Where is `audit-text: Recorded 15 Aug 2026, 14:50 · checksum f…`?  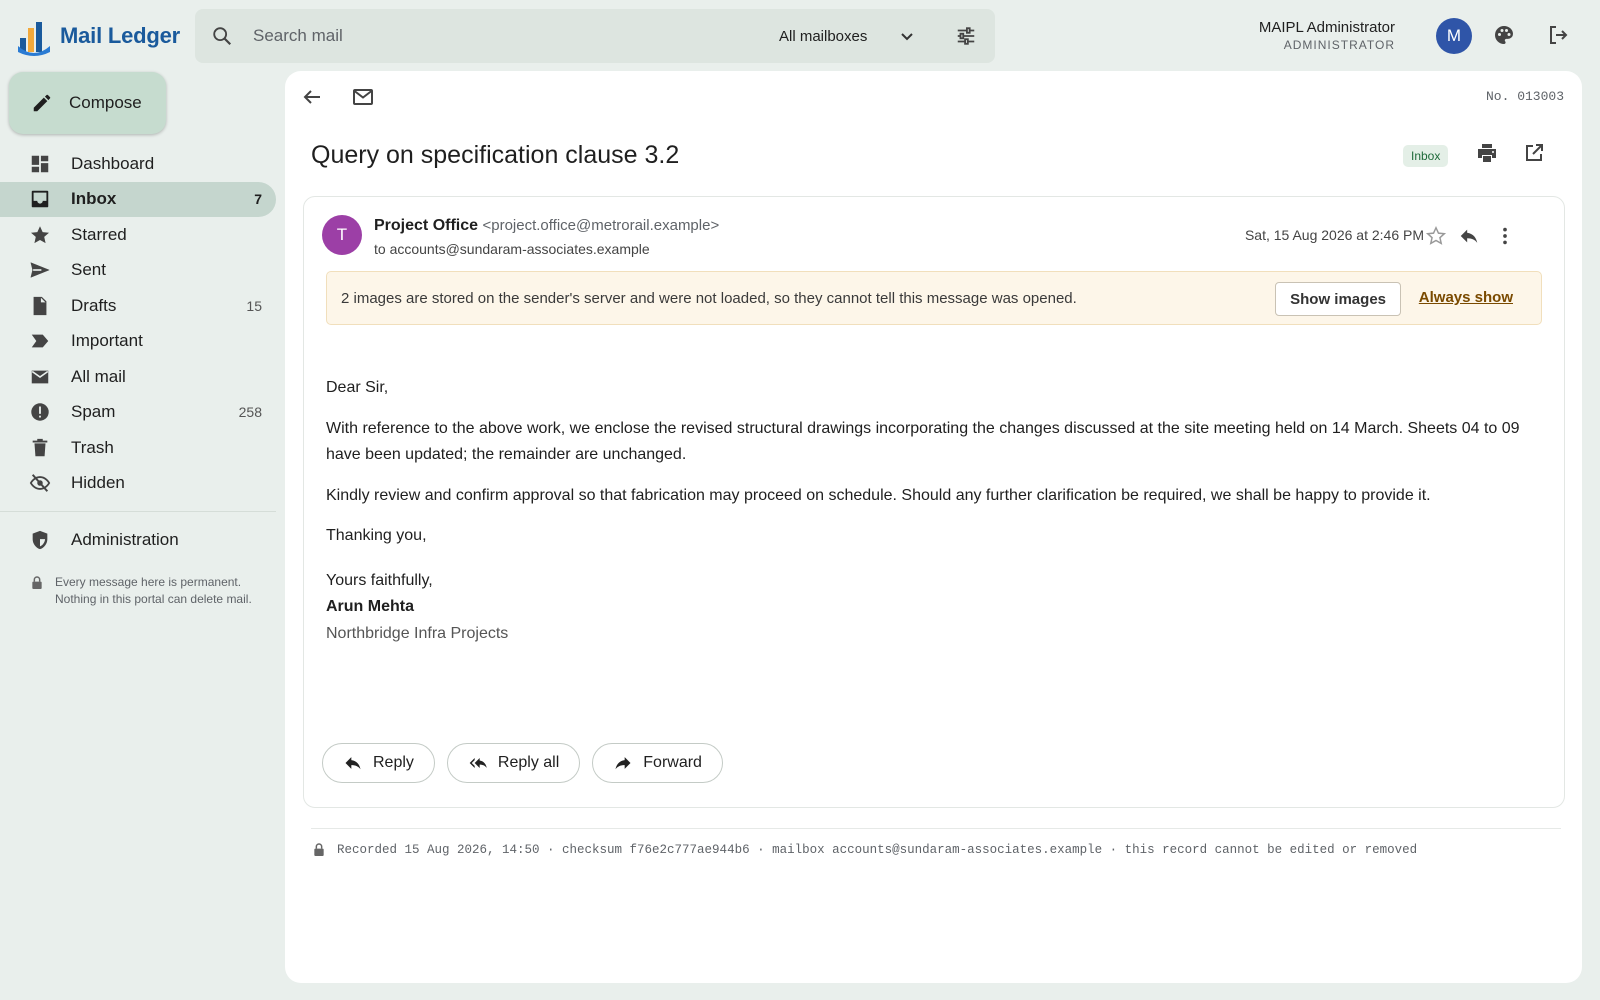
audit-text: Recorded 15 Aug 2026, 14:50 · checksum f… is located at coordinates (877, 850).